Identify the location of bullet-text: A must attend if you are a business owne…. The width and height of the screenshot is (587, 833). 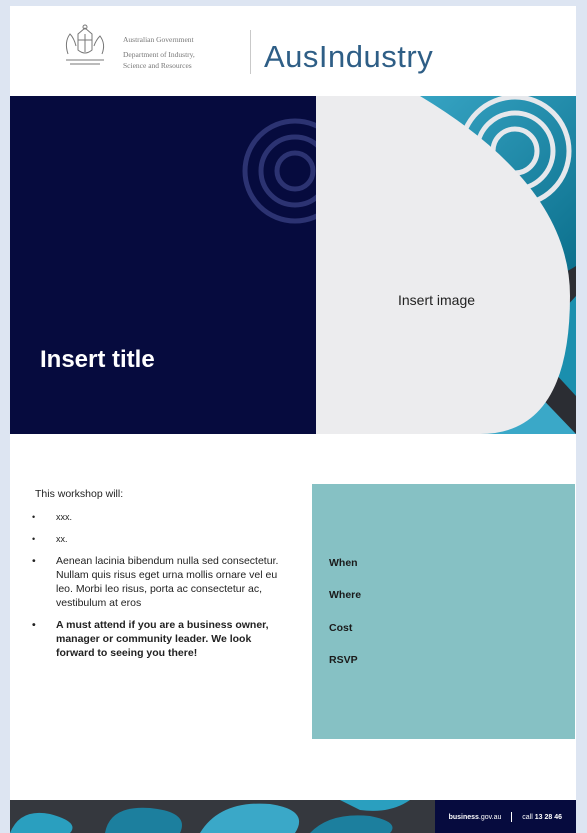
(162, 639).